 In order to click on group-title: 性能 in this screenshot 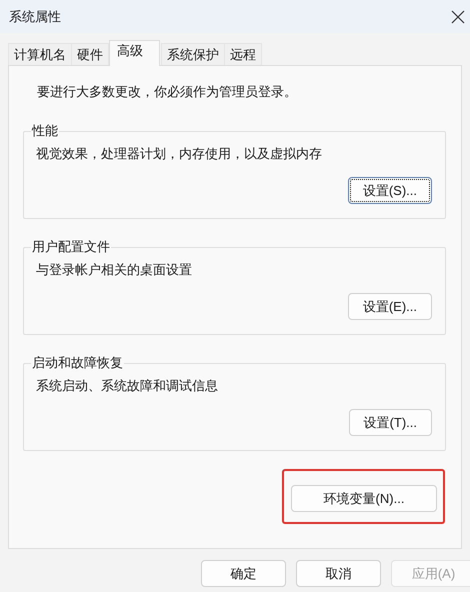, I will do `click(45, 131)`.